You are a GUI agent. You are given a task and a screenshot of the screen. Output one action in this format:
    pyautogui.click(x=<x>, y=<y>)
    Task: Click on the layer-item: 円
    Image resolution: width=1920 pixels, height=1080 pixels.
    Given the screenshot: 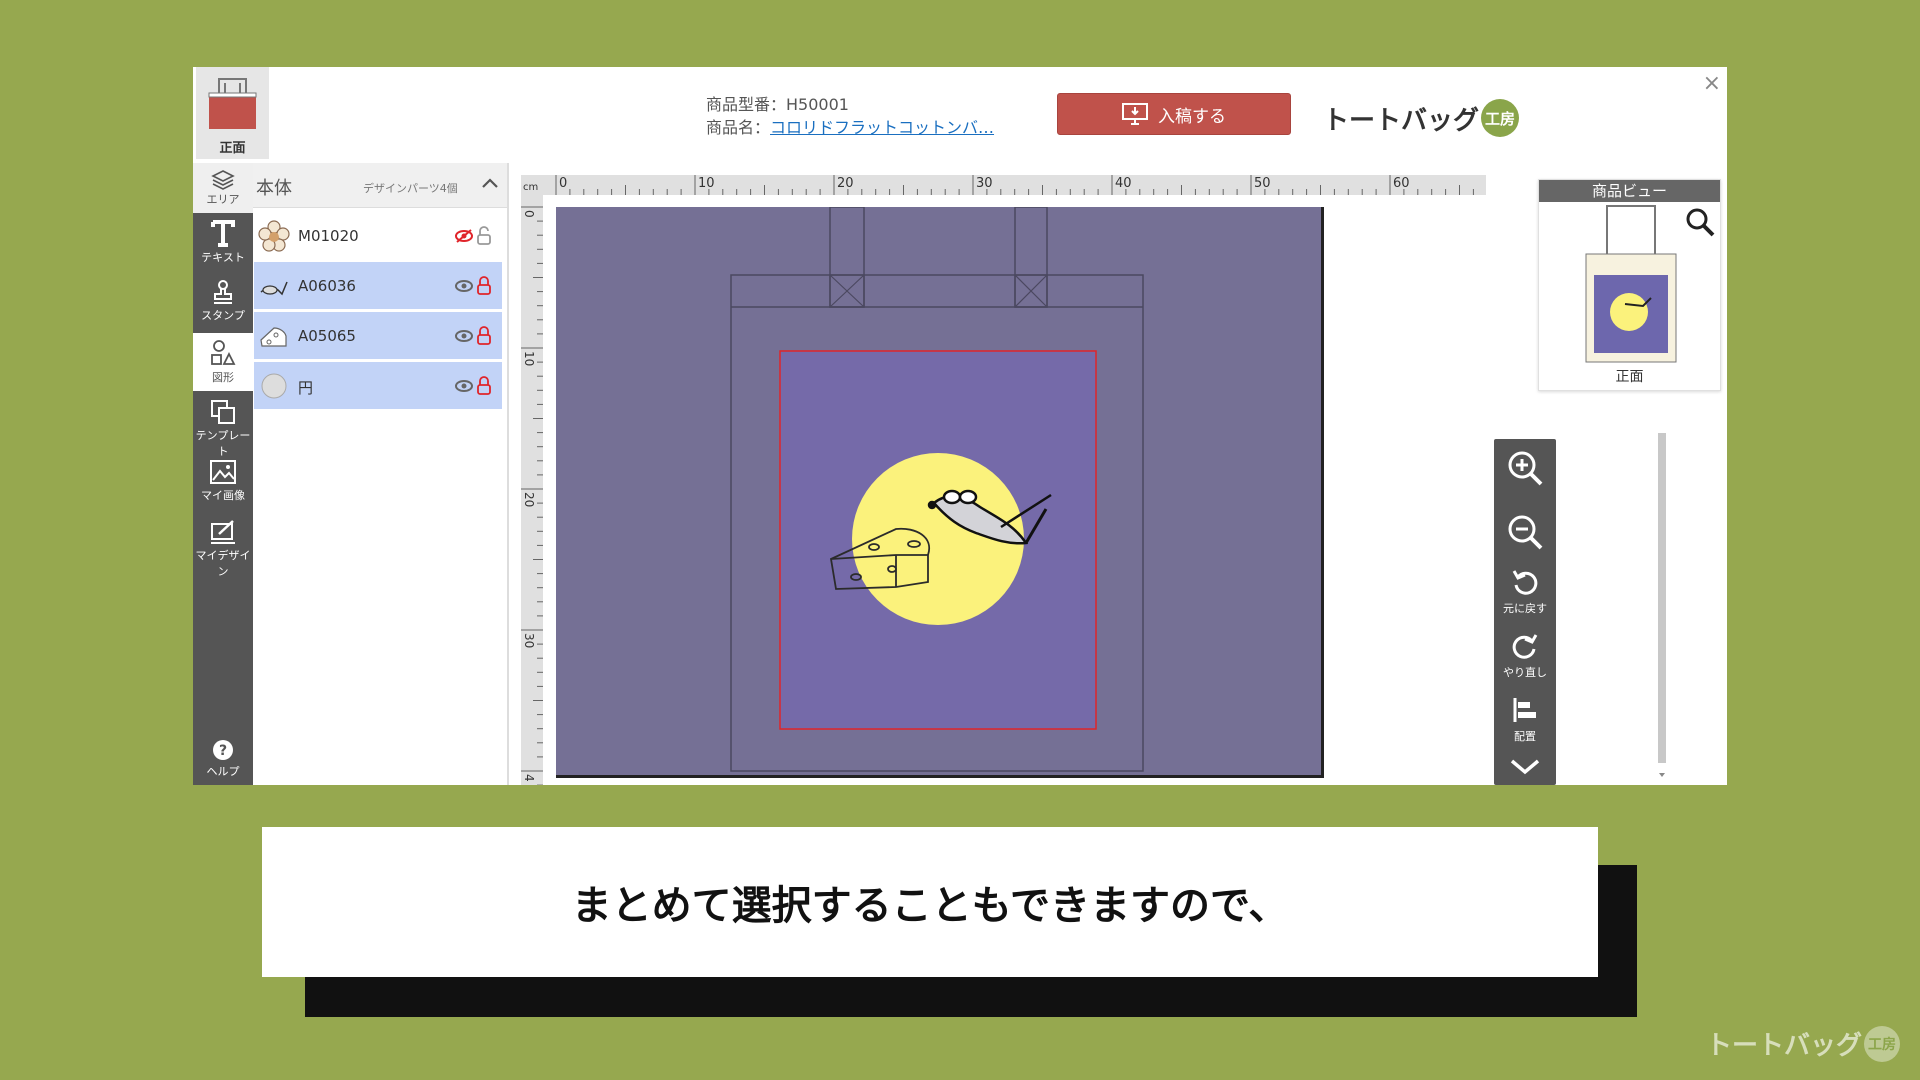 What is the action you would take?
    pyautogui.click(x=378, y=386)
    